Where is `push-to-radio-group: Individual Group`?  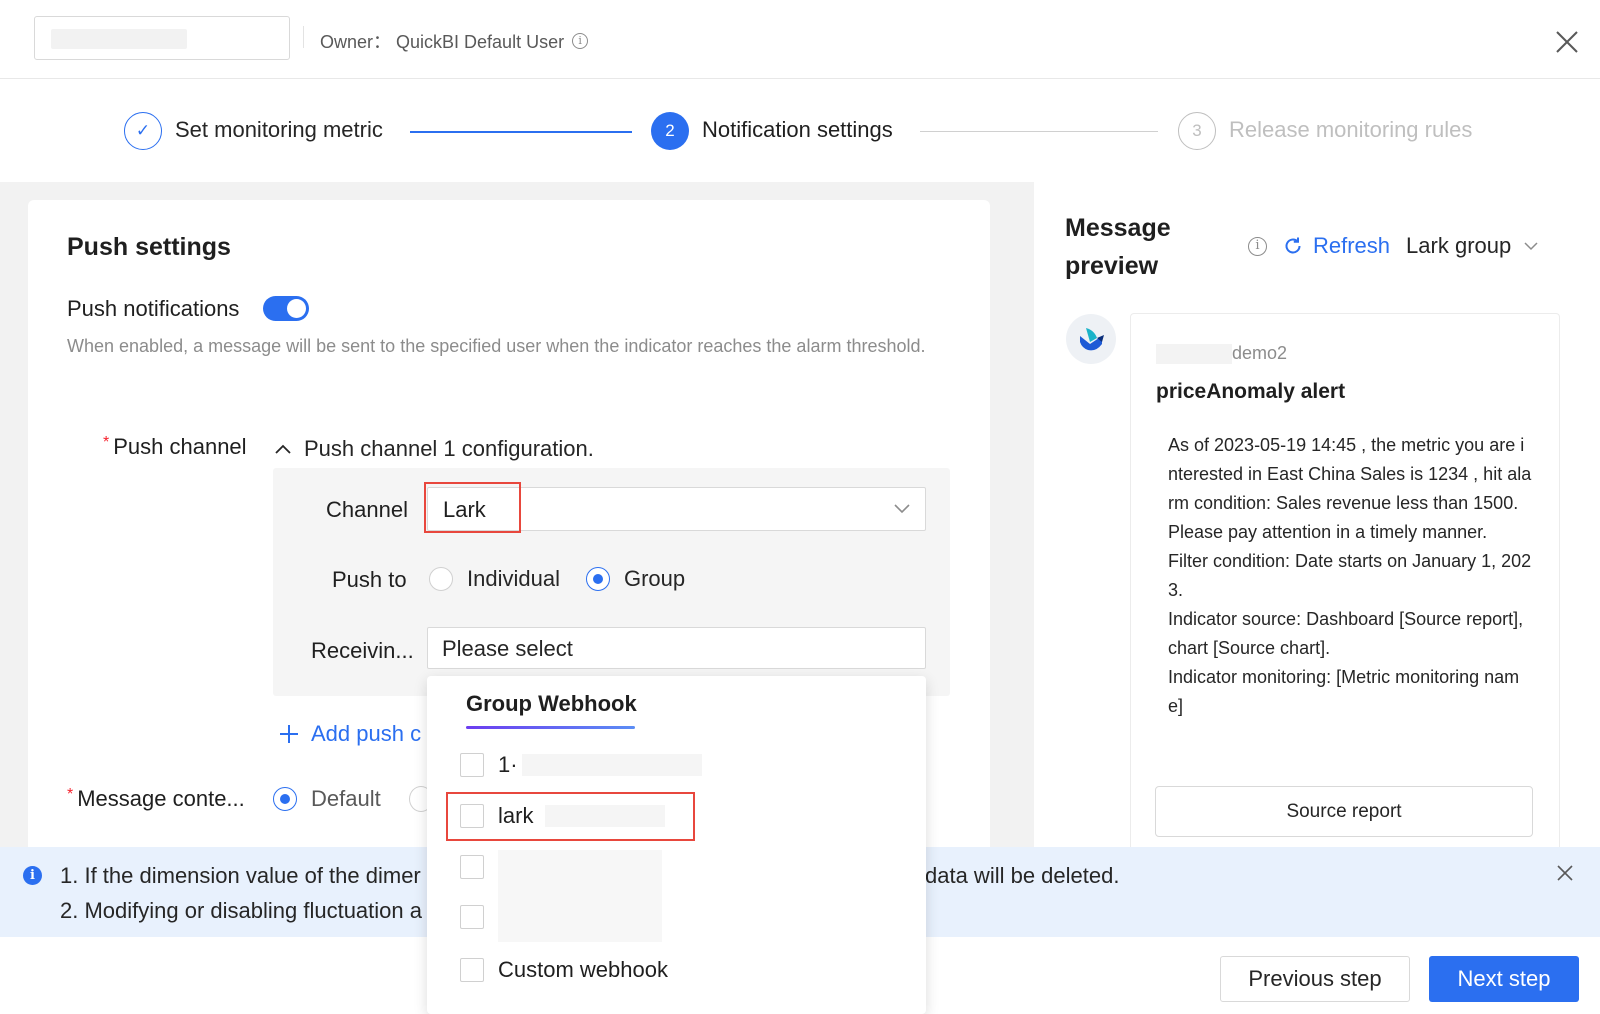 push-to-radio-group: Individual Group is located at coordinates (557, 579).